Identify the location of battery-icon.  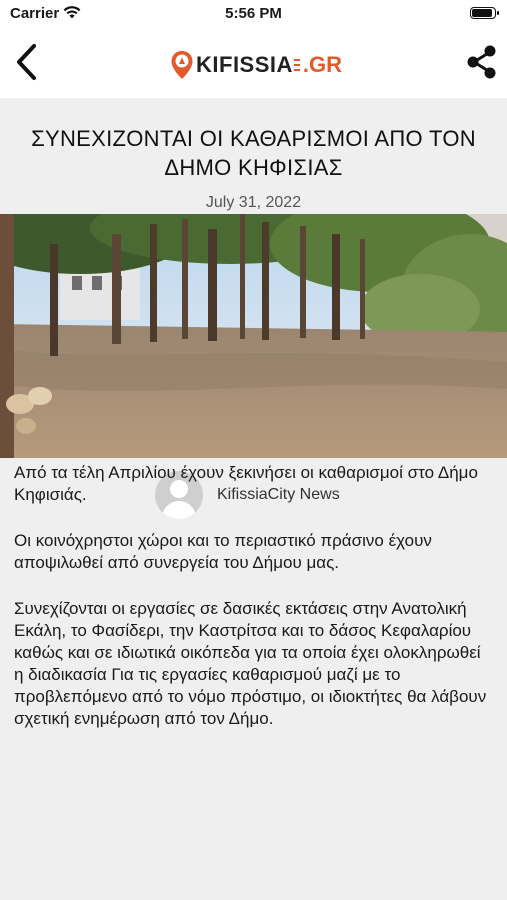
(484, 13).